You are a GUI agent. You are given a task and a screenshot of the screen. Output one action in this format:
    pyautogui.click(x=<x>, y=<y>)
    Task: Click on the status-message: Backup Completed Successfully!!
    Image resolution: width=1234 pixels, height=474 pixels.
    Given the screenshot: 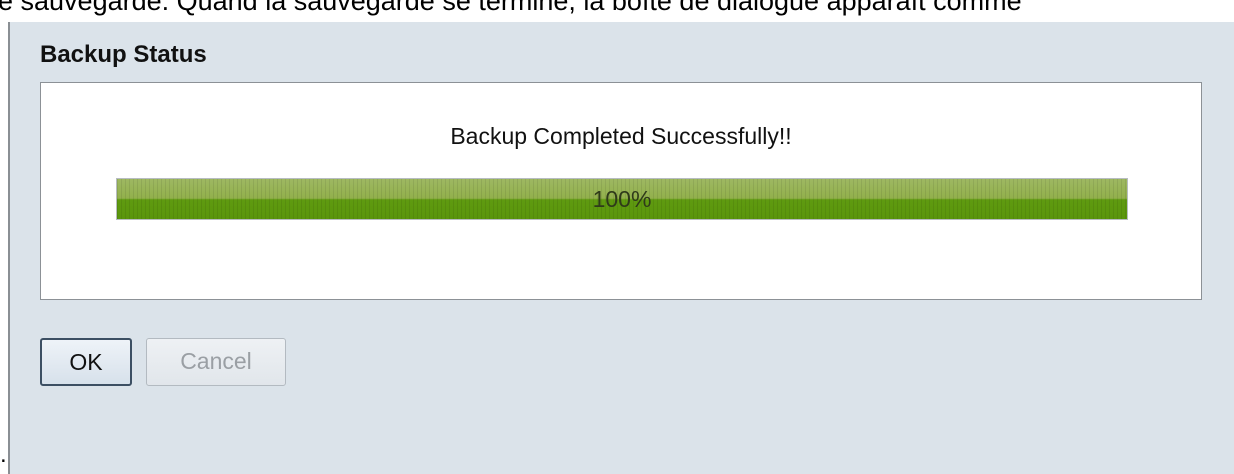 What is the action you would take?
    pyautogui.click(x=621, y=136)
    